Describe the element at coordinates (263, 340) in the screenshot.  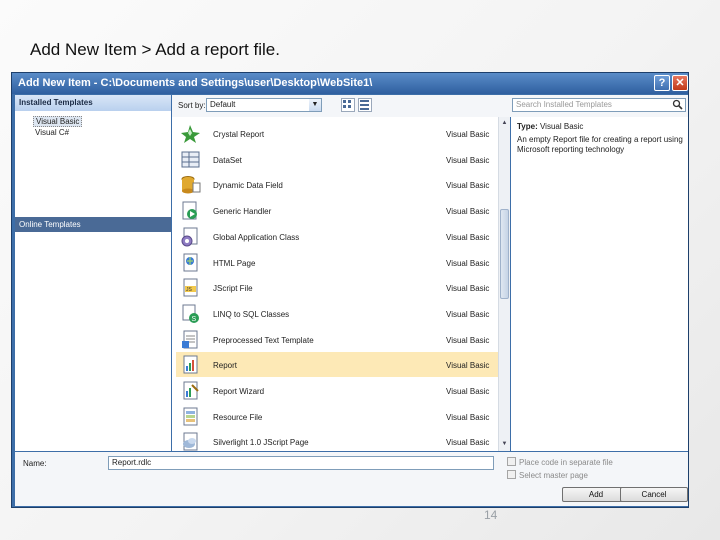
I see `template-name: Preprocessed Text Template` at that location.